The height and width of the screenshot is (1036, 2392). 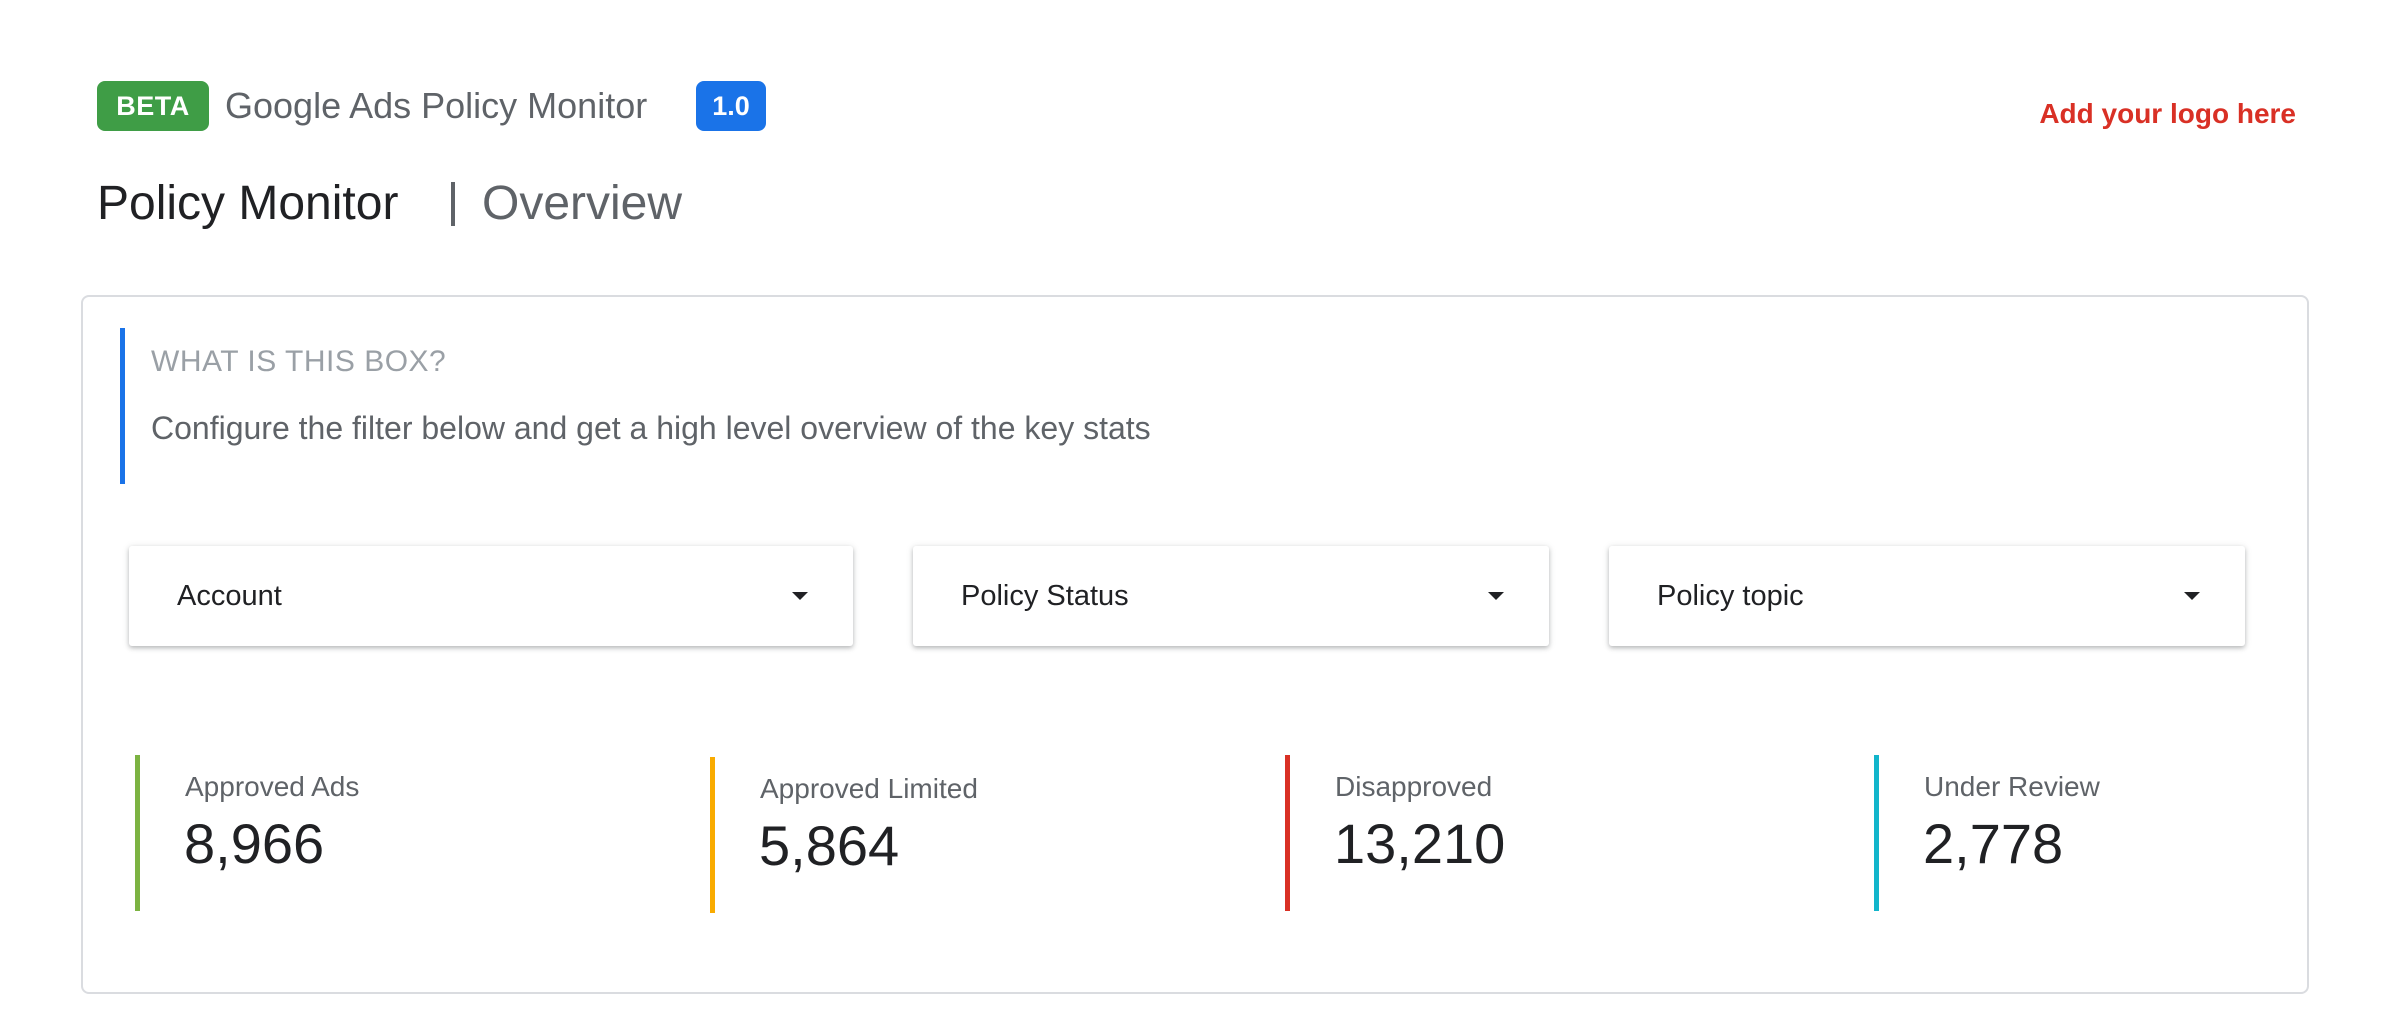 What do you see at coordinates (272, 786) in the screenshot?
I see `stat-label: Approved Ads` at bounding box center [272, 786].